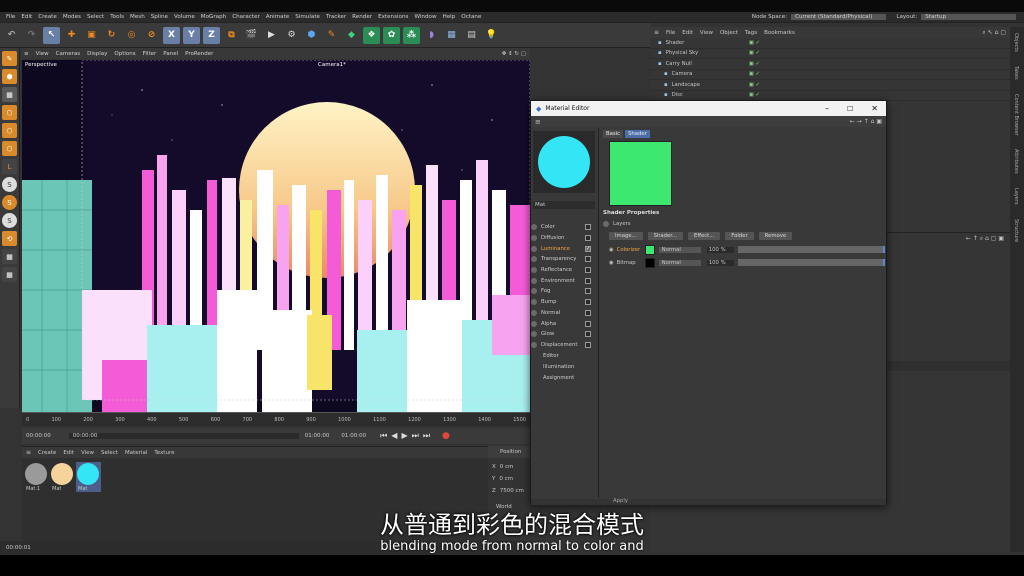 This screenshot has height=576, width=1024. What do you see at coordinates (31, 35) in the screenshot?
I see `redo-icon: ↷` at bounding box center [31, 35].